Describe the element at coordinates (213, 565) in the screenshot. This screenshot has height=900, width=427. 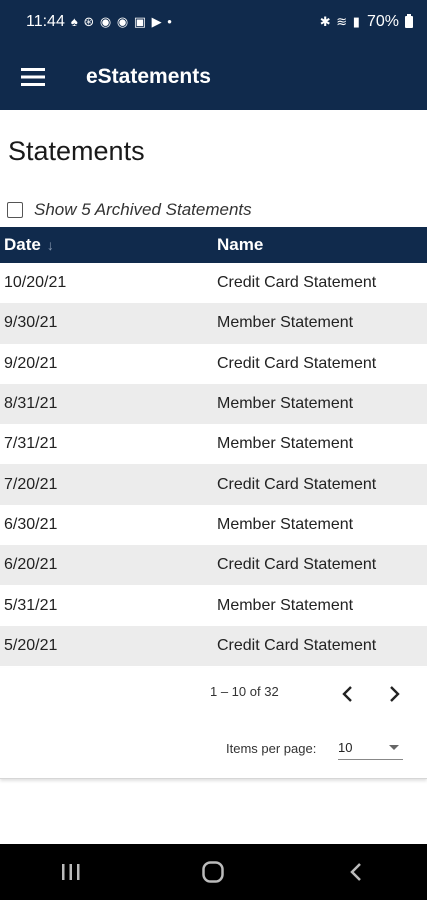
I see `table-row: 6/20/21 Credit Card Statement` at that location.